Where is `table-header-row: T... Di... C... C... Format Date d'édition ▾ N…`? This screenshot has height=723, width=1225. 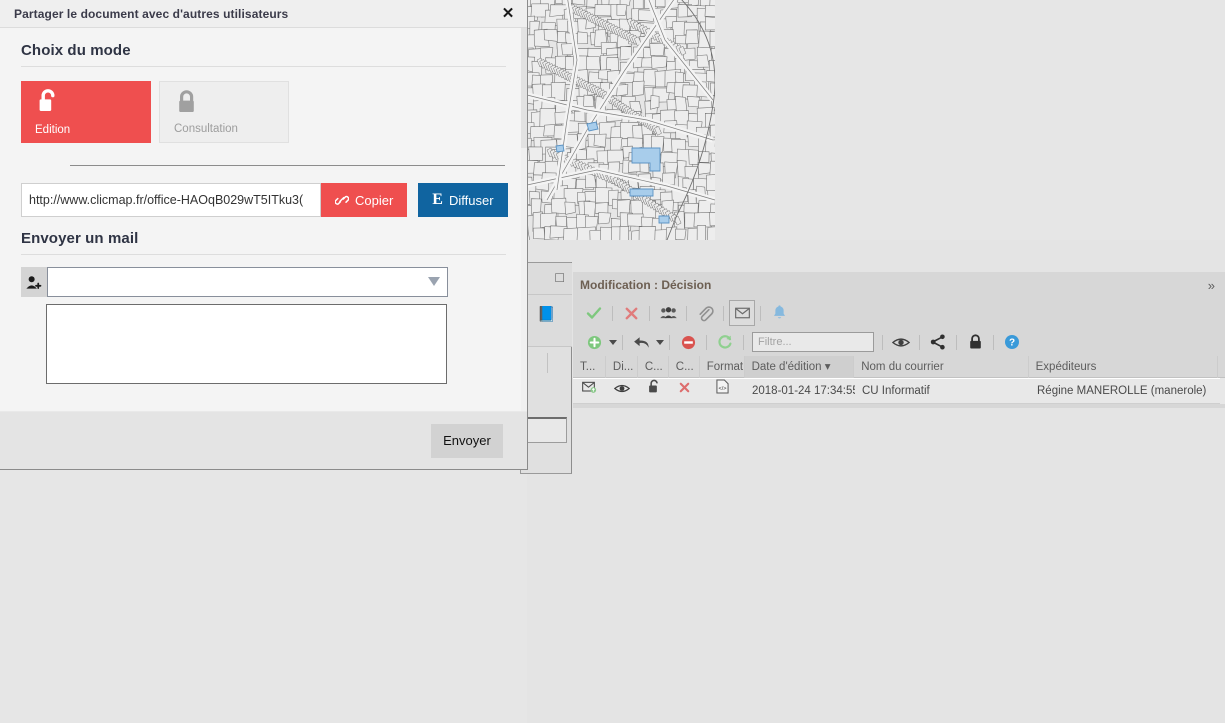
table-header-row: T... Di... C... C... Format Date d'édition ▾ N… is located at coordinates (899, 366).